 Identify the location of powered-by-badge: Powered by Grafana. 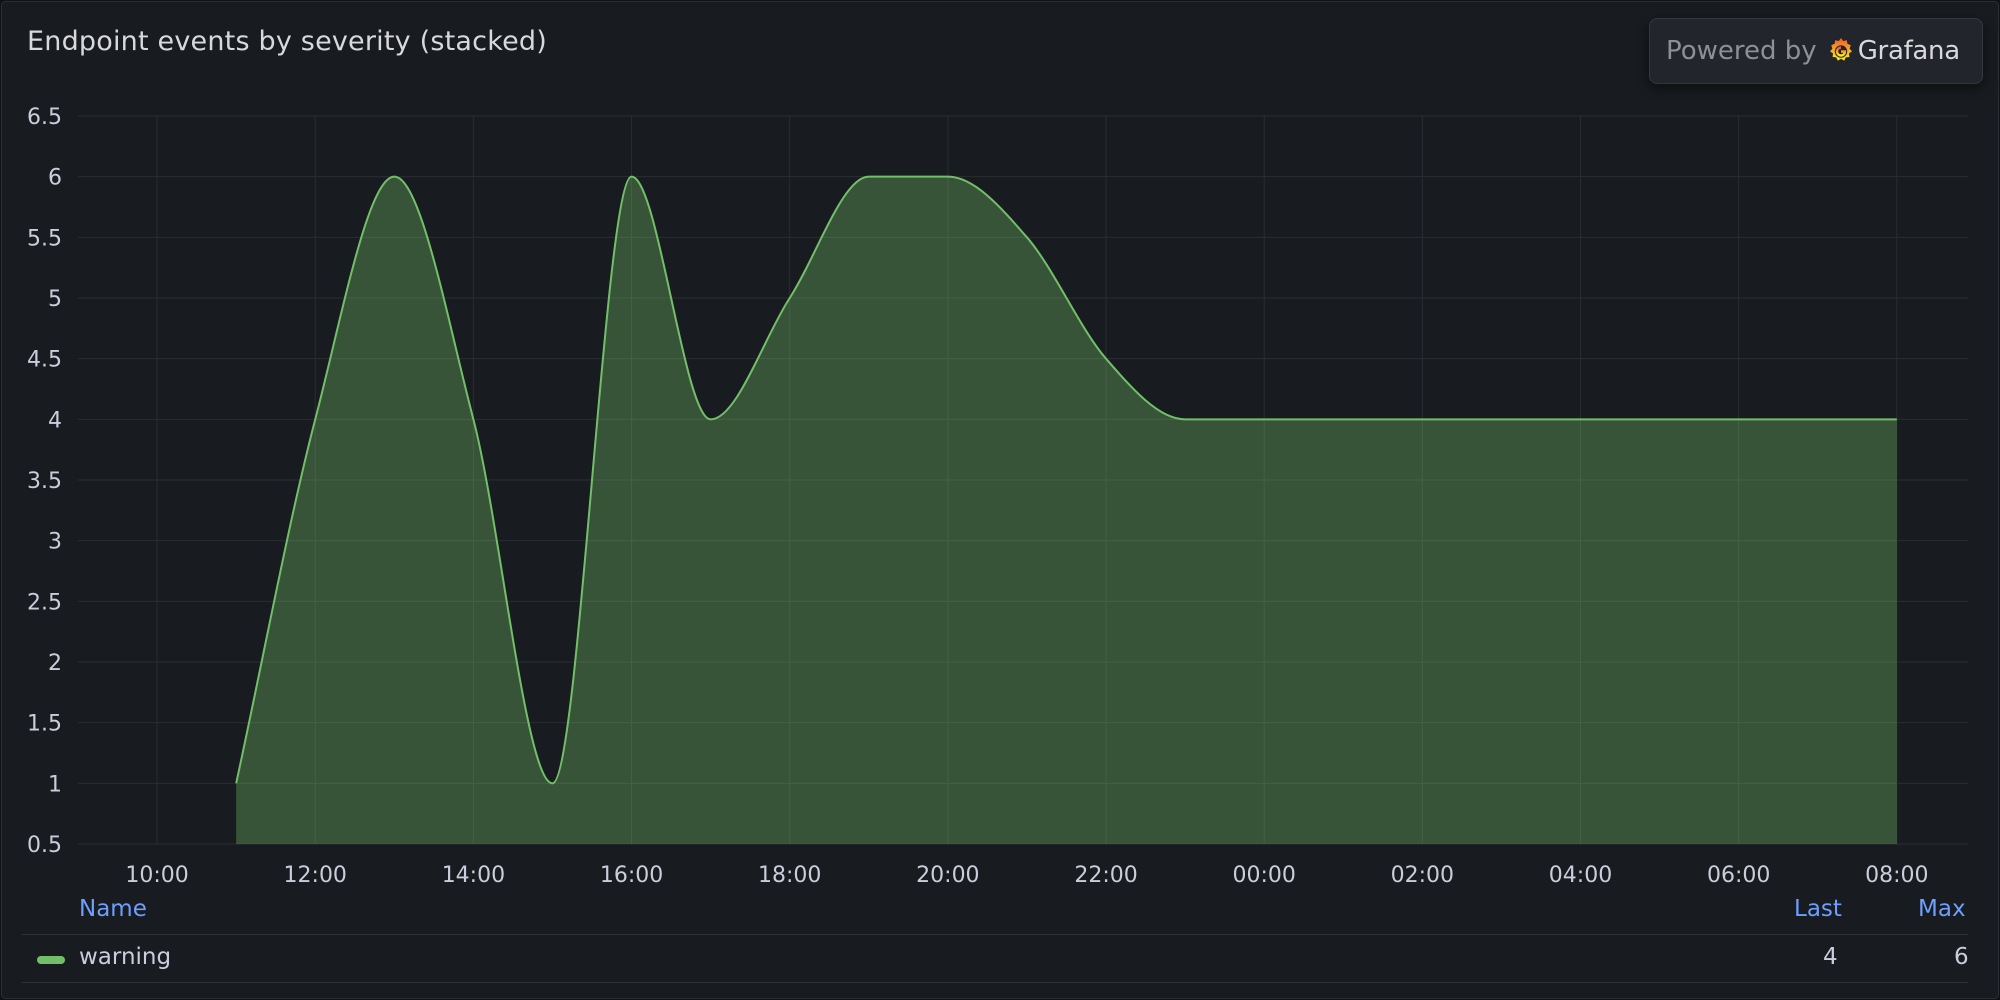
(1816, 51).